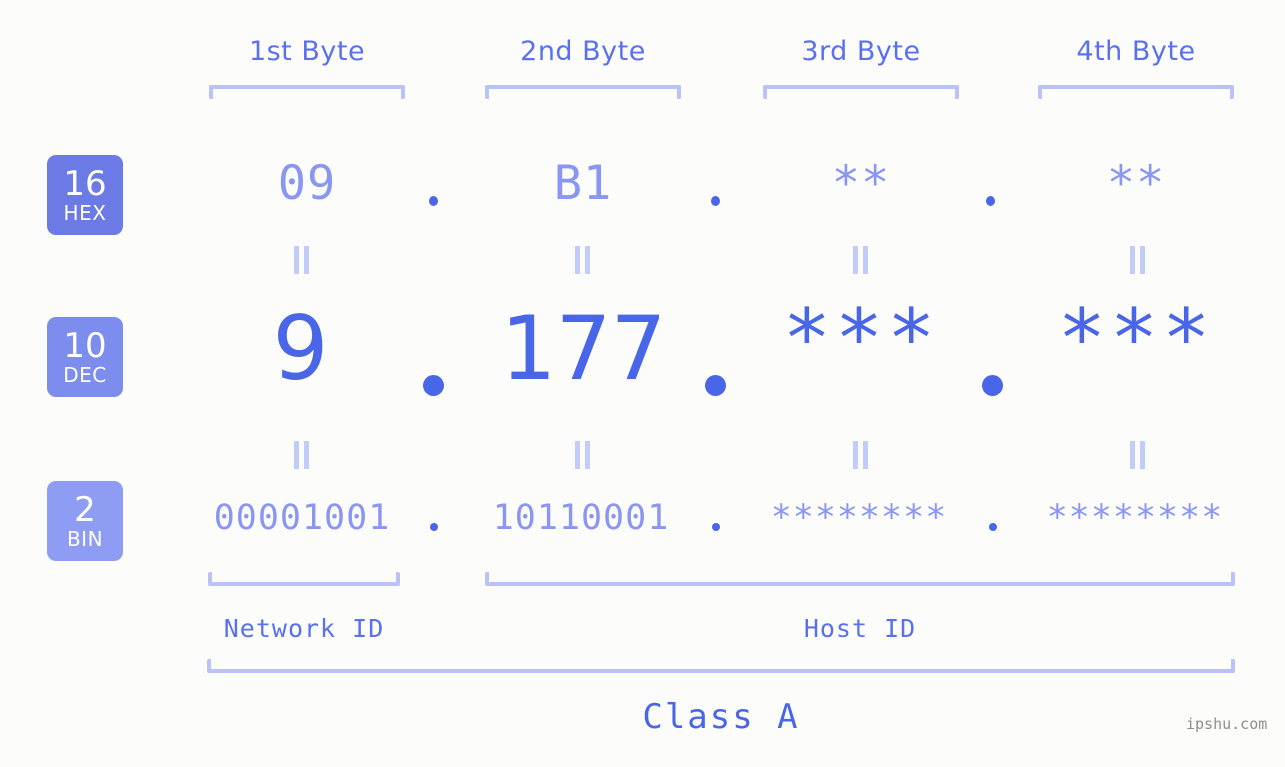 Image resolution: width=1285 pixels, height=767 pixels. I want to click on class-label: Class A, so click(721, 717).